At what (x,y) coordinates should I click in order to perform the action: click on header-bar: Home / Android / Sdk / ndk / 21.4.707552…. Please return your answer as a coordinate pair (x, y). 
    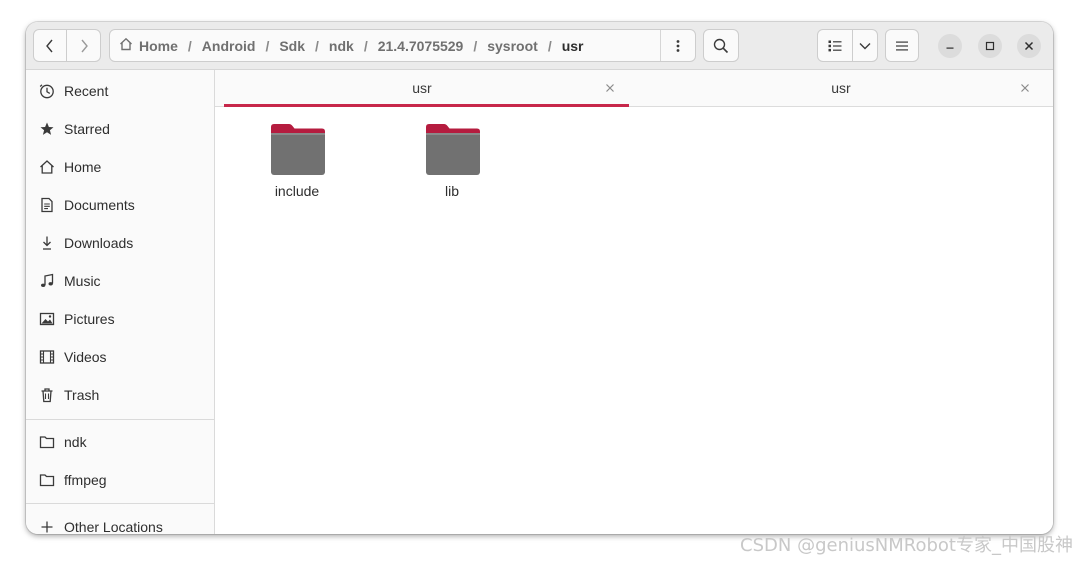
    Looking at the image, I should click on (539, 46).